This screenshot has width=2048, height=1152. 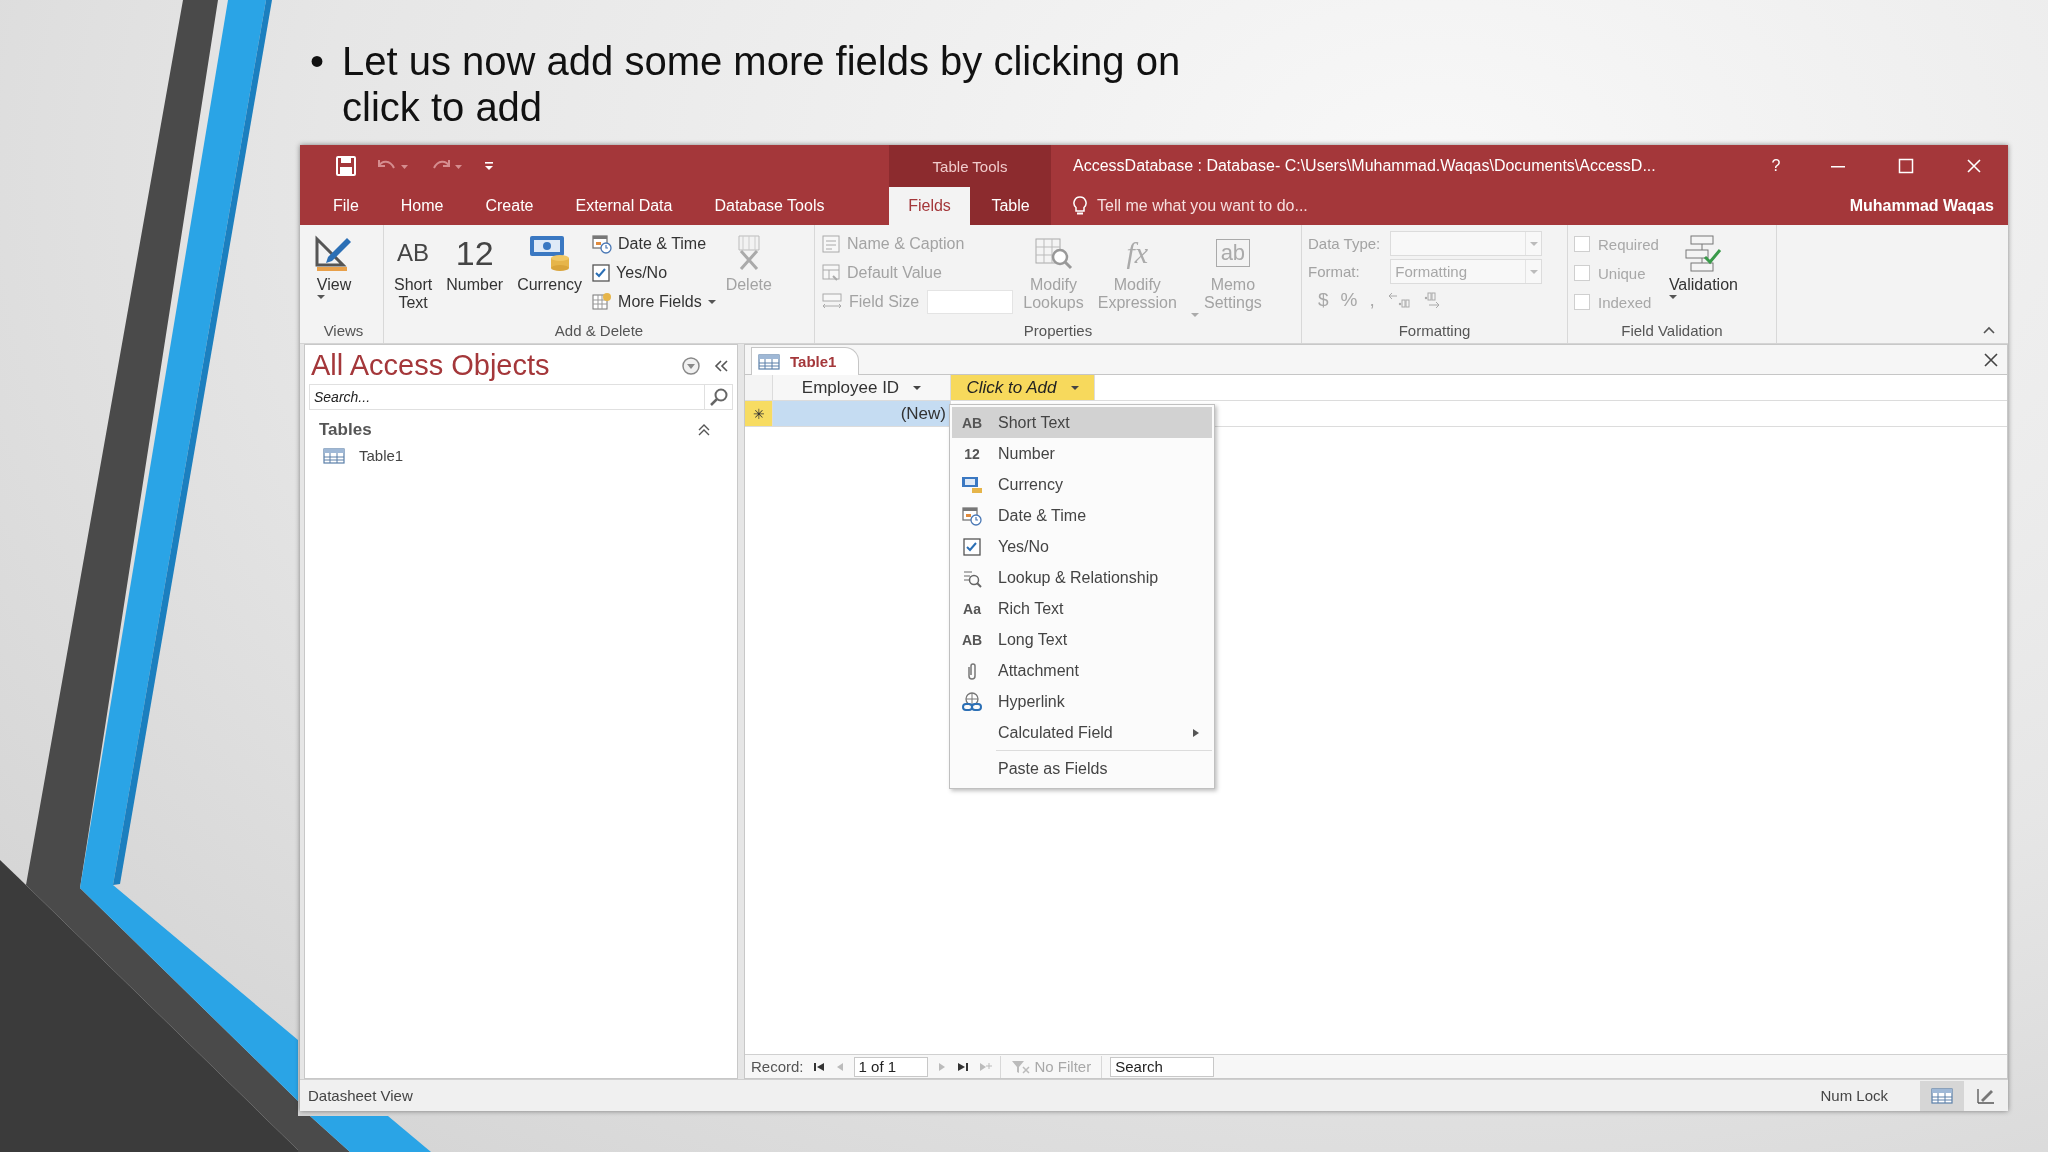 What do you see at coordinates (602, 302) in the screenshot?
I see `table-plus-icon` at bounding box center [602, 302].